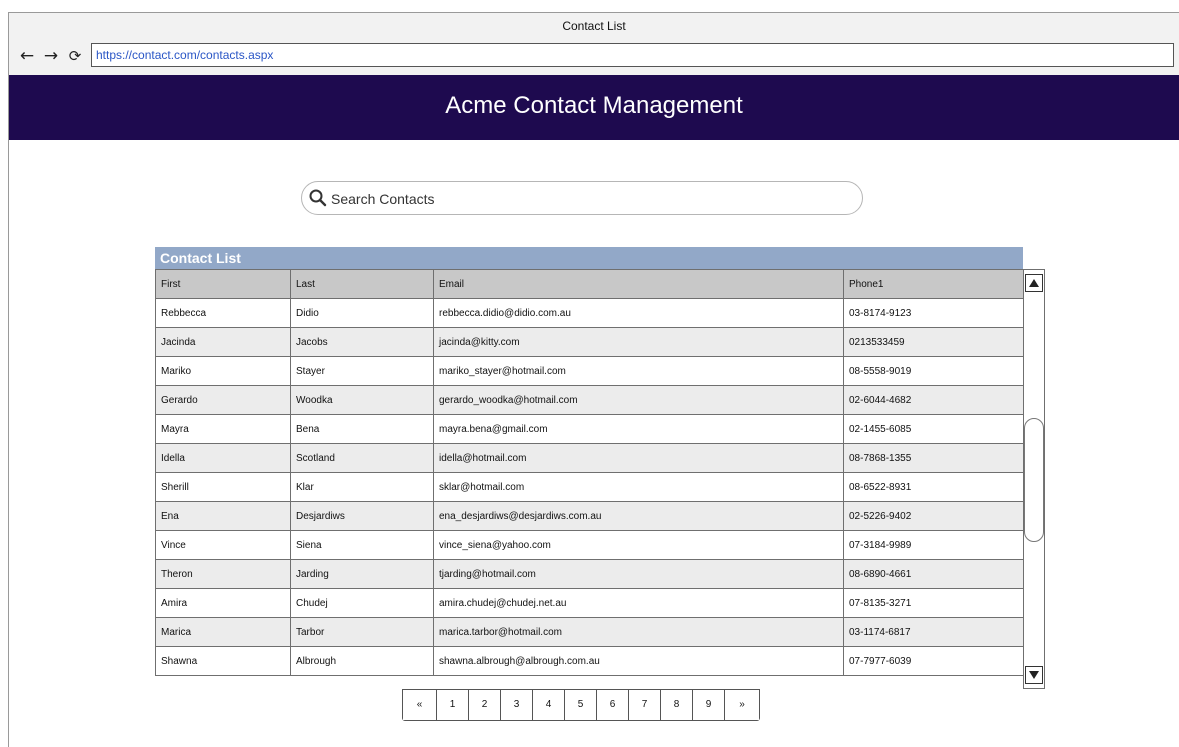 The width and height of the screenshot is (1179, 747). What do you see at coordinates (933, 458) in the screenshot?
I see `cell-phone: 08-7868-1355` at bounding box center [933, 458].